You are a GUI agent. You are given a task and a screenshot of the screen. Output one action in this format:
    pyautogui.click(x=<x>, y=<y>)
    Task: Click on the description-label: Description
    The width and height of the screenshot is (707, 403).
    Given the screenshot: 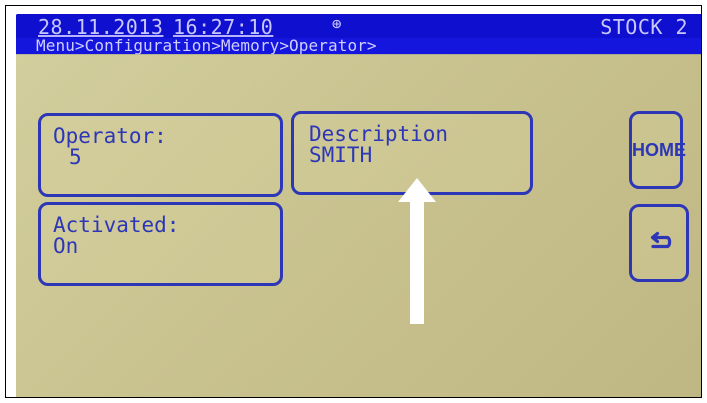 What is the action you would take?
    pyautogui.click(x=379, y=134)
    